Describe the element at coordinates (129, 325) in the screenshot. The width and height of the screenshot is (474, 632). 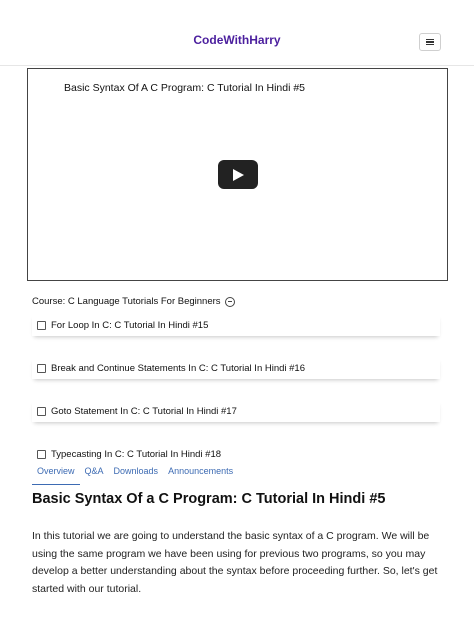
I see `lesson-title: For Loop In C: C Tutorial In Hindi #15` at that location.